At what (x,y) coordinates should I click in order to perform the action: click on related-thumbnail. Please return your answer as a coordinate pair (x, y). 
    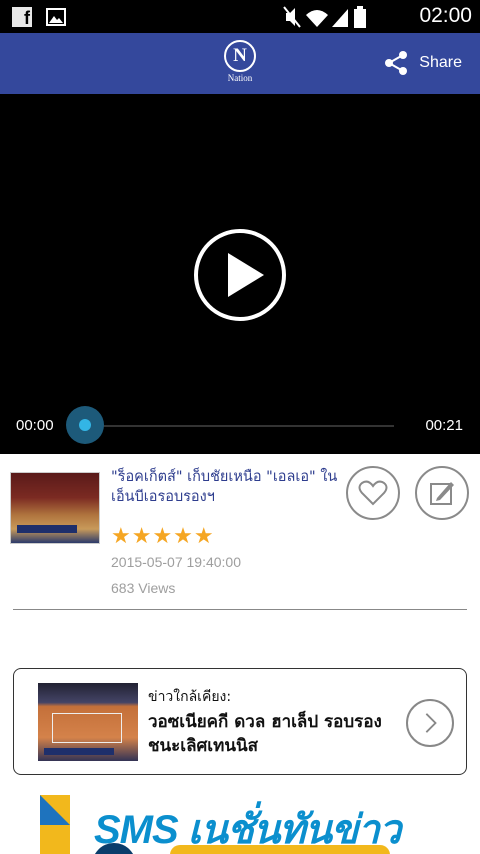
    Looking at the image, I should click on (88, 722).